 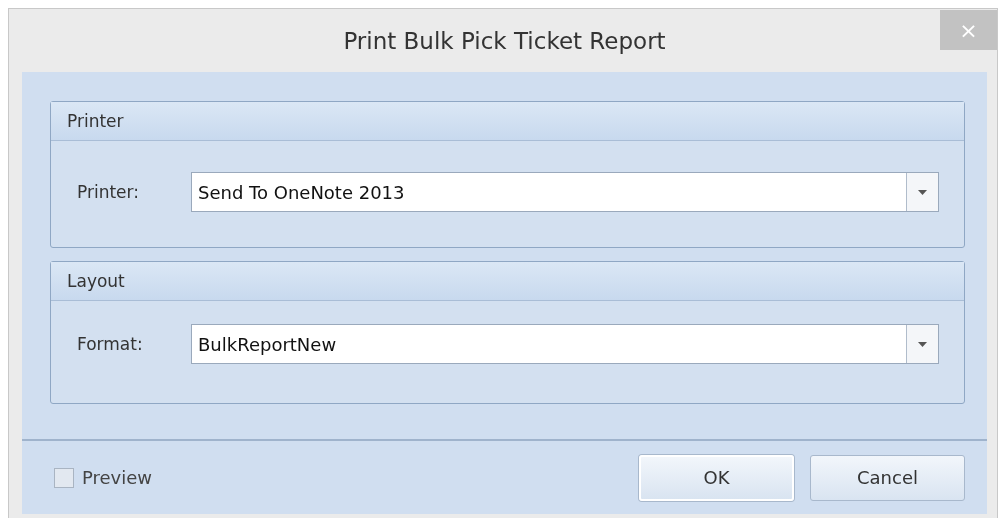 What do you see at coordinates (565, 344) in the screenshot?
I see `dropdown-field: BulkReportNew` at bounding box center [565, 344].